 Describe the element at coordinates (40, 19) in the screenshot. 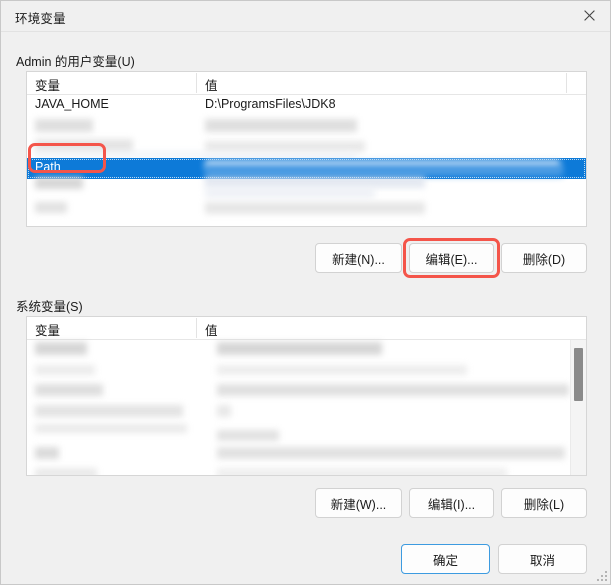

I see `window-title: 环境变量` at that location.